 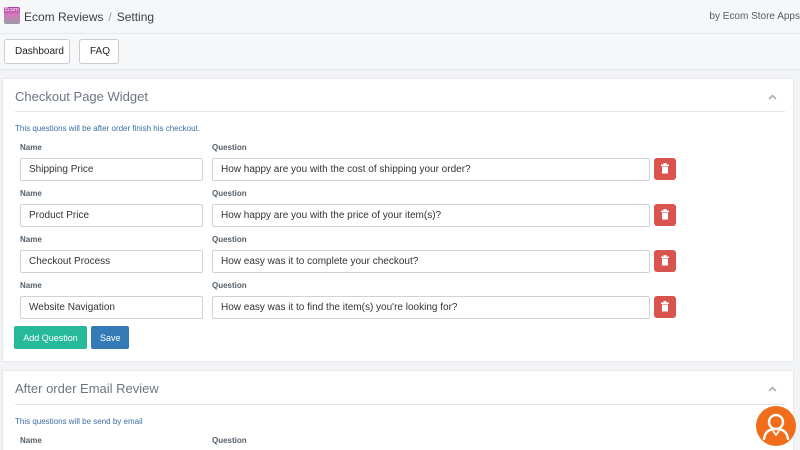 I want to click on app-logo-text: Ecom, so click(x=12, y=10).